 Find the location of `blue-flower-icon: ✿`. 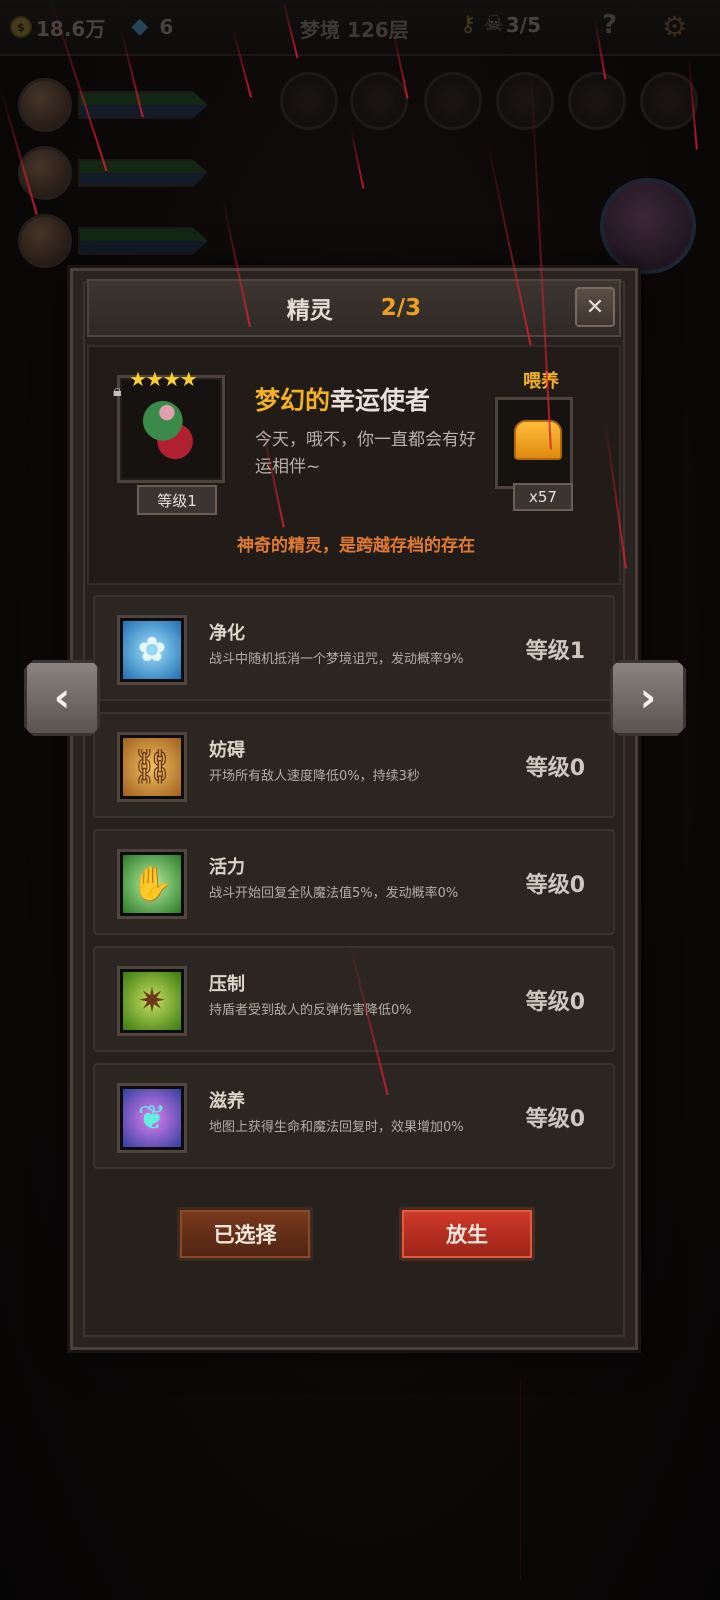

blue-flower-icon: ✿ is located at coordinates (152, 650).